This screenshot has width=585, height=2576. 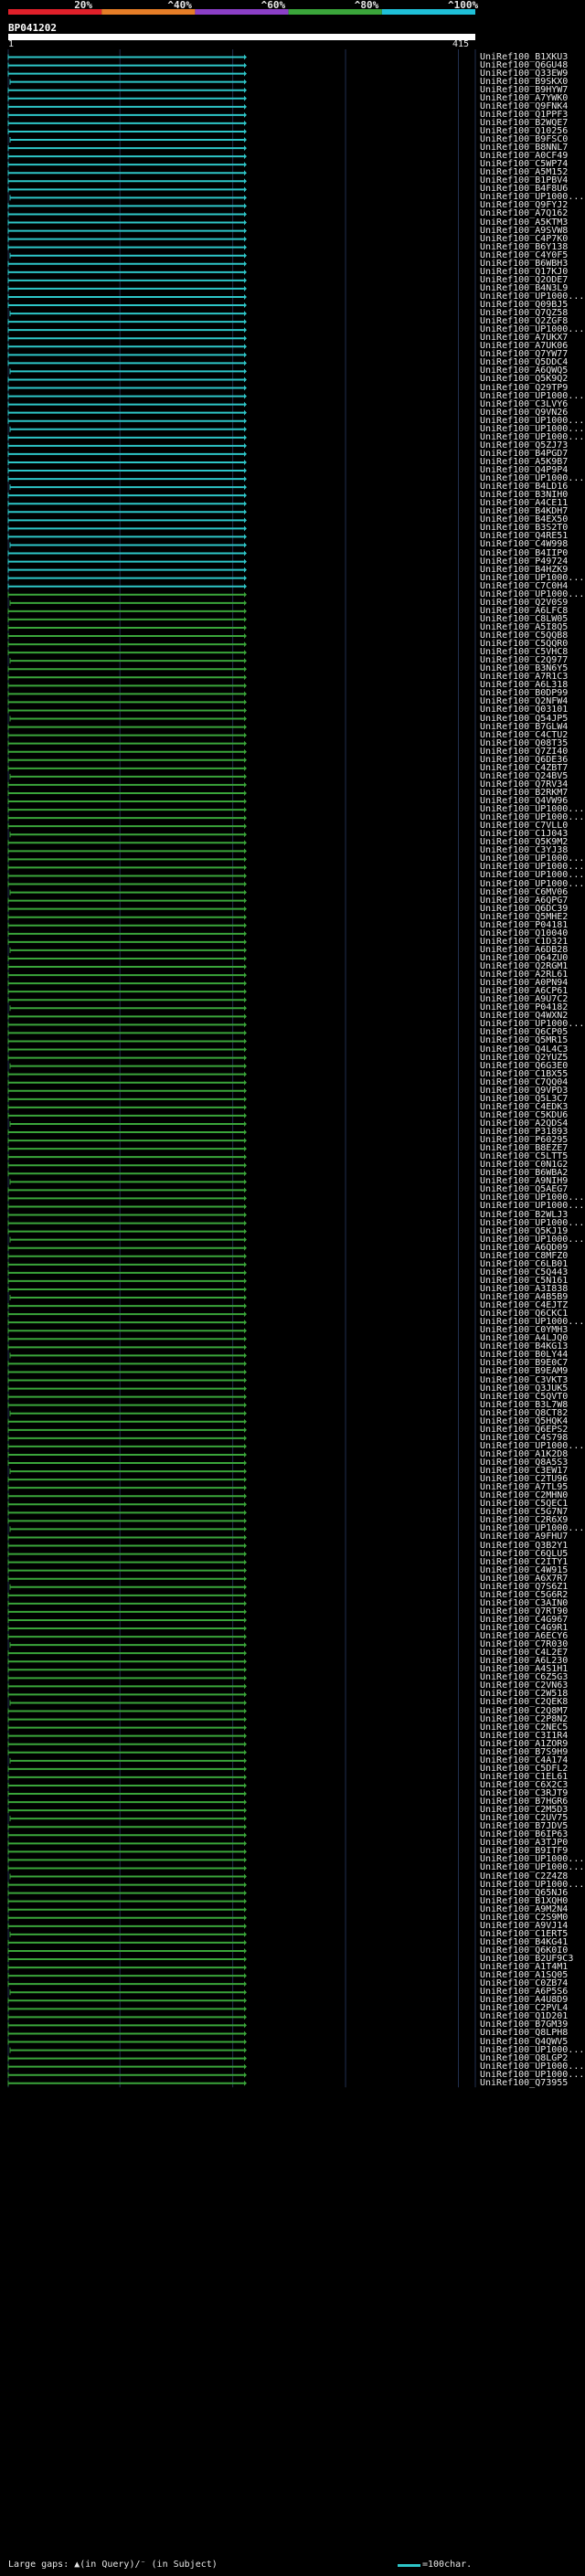 I want to click on scale-legend-text: =100char., so click(x=447, y=2565).